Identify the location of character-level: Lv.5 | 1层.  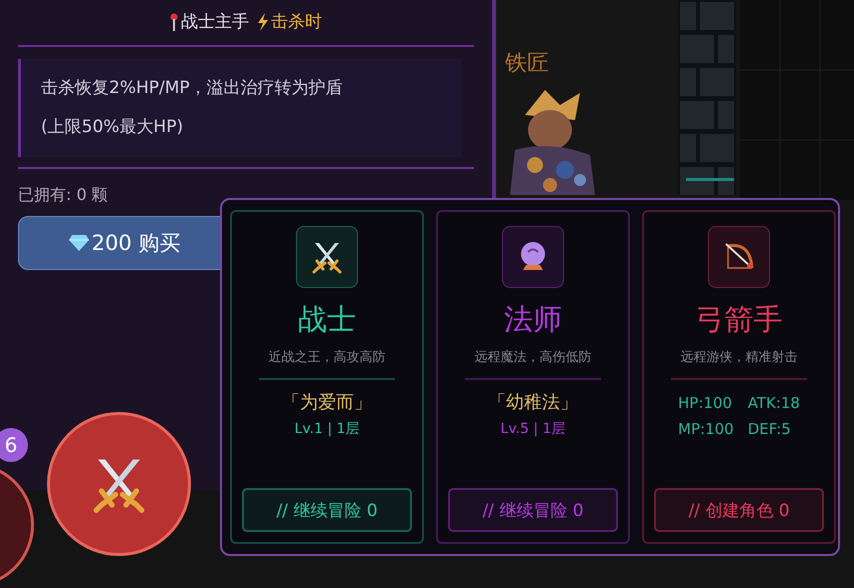
(533, 429).